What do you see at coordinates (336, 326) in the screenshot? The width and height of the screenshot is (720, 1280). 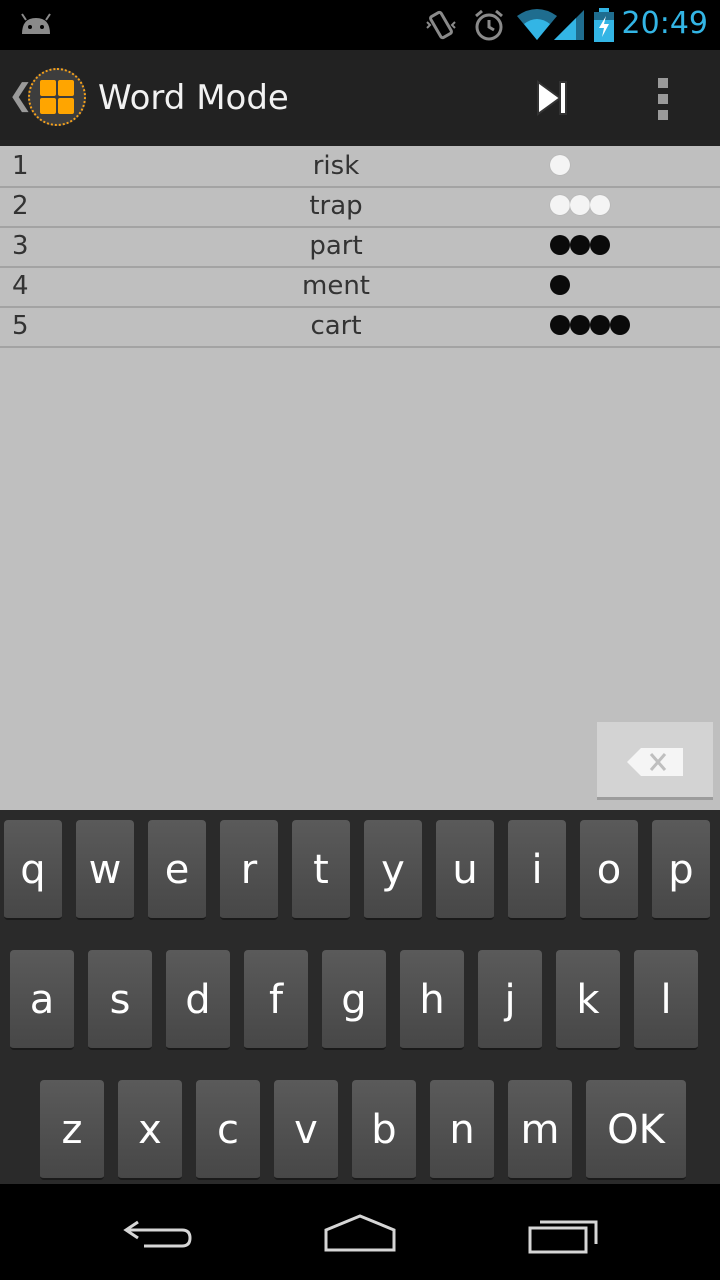 I see `row-word: cart` at bounding box center [336, 326].